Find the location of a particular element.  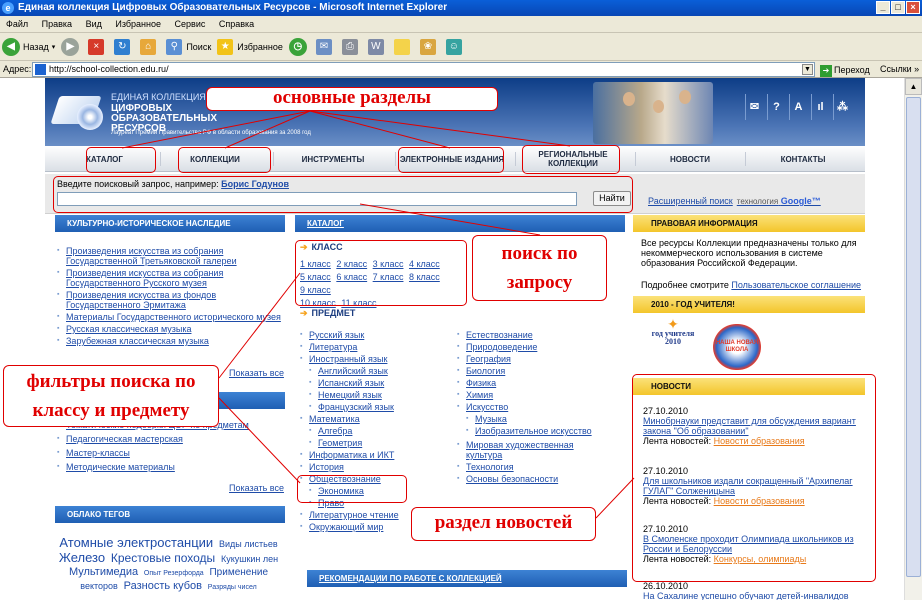

stop-button: × is located at coordinates (98, 46).